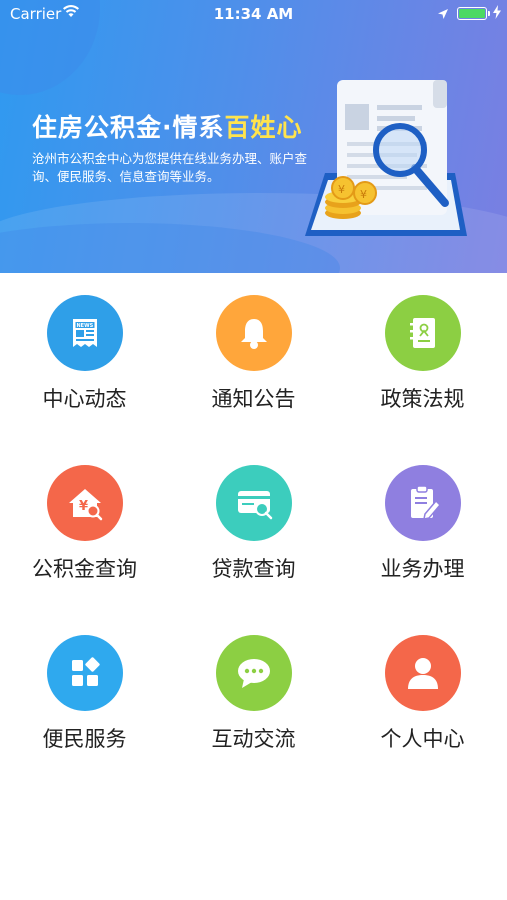  Describe the element at coordinates (423, 333) in the screenshot. I see `policy-book-icon` at that location.